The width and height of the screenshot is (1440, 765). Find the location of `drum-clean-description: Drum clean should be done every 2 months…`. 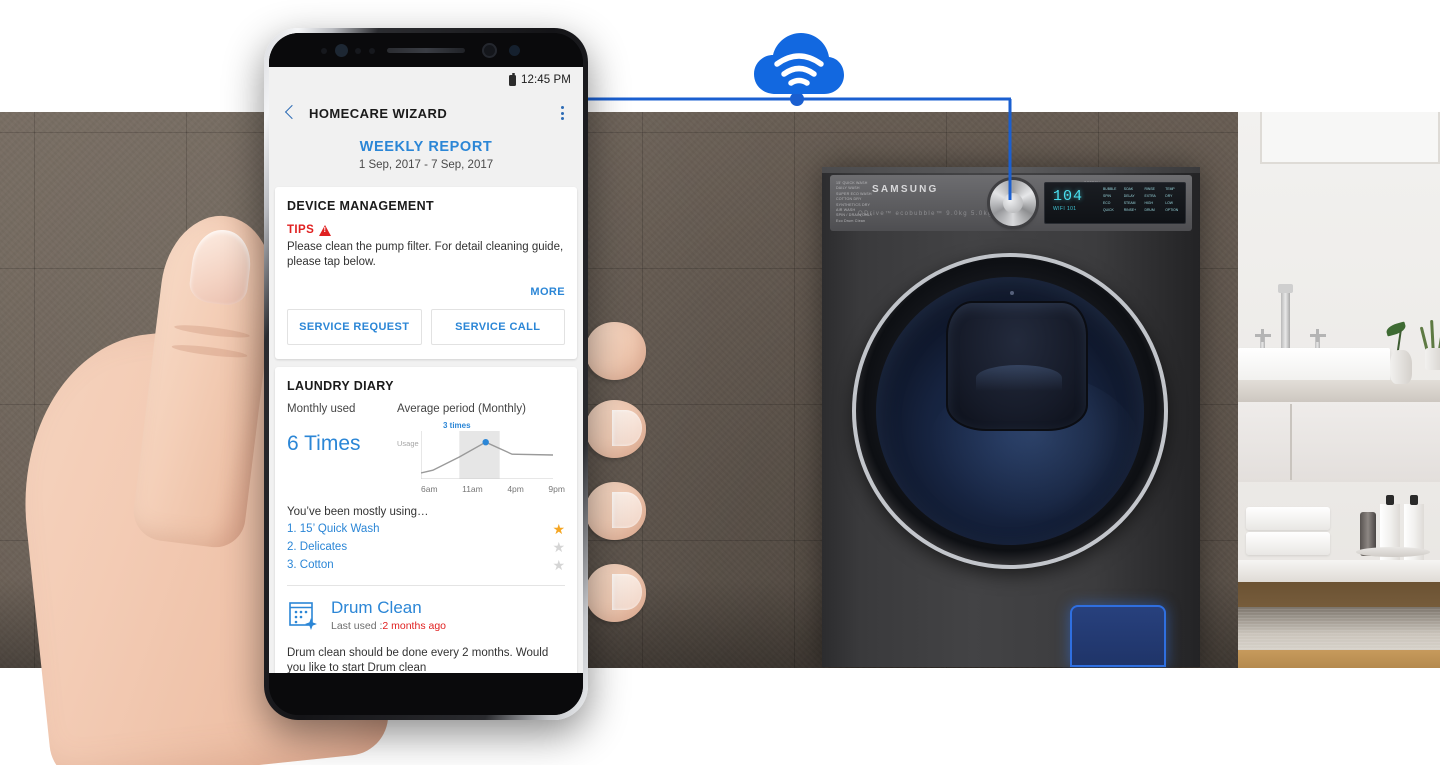

drum-clean-description: Drum clean should be done every 2 months… is located at coordinates (418, 660).